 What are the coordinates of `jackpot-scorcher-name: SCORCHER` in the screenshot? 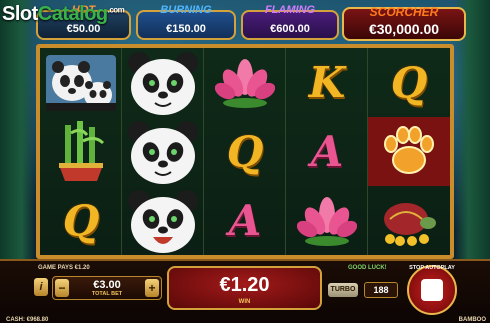 It's located at (404, 12).